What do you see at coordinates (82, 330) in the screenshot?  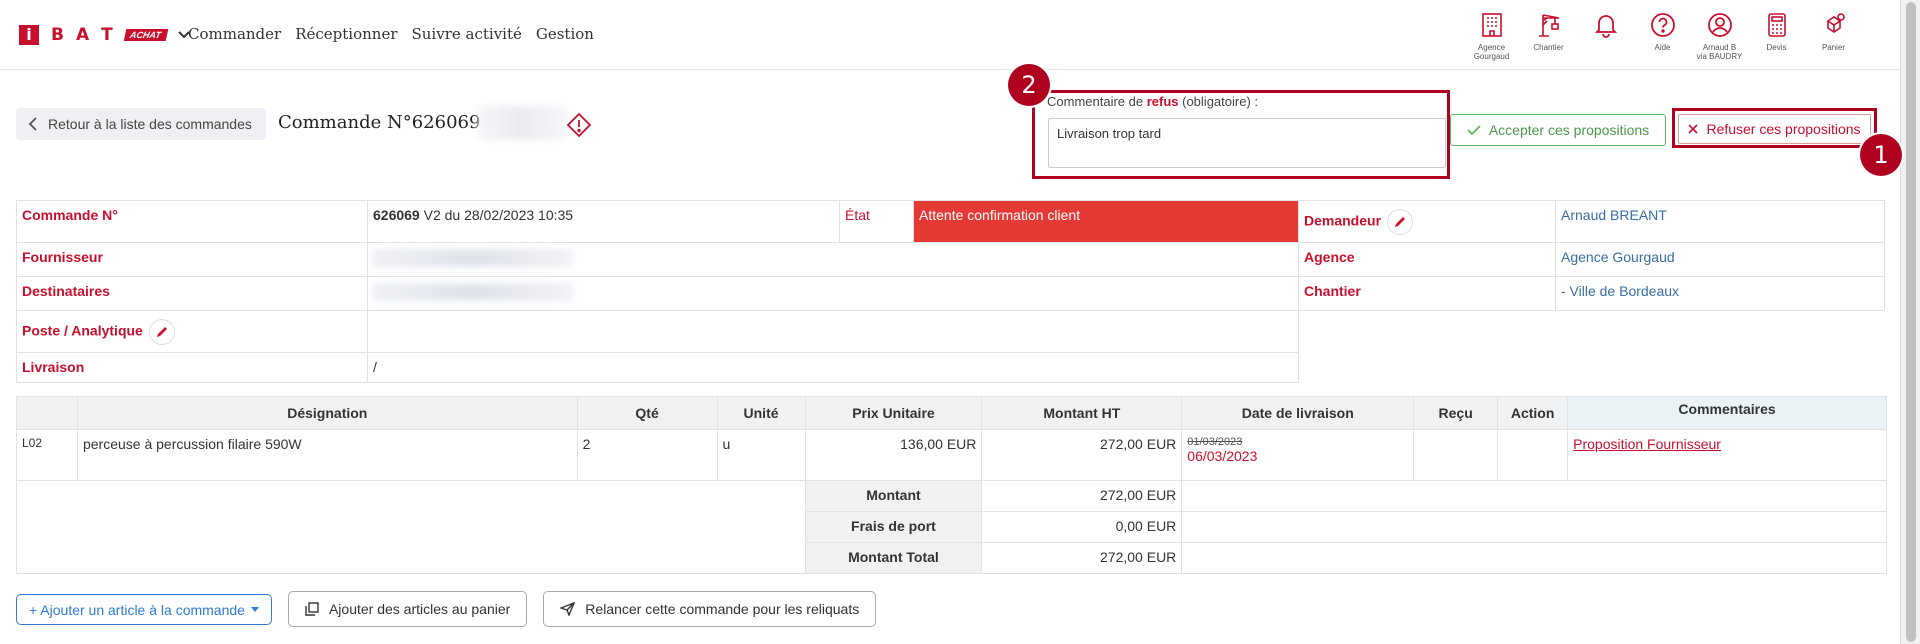 I see `post-label: Poste / Analytique` at bounding box center [82, 330].